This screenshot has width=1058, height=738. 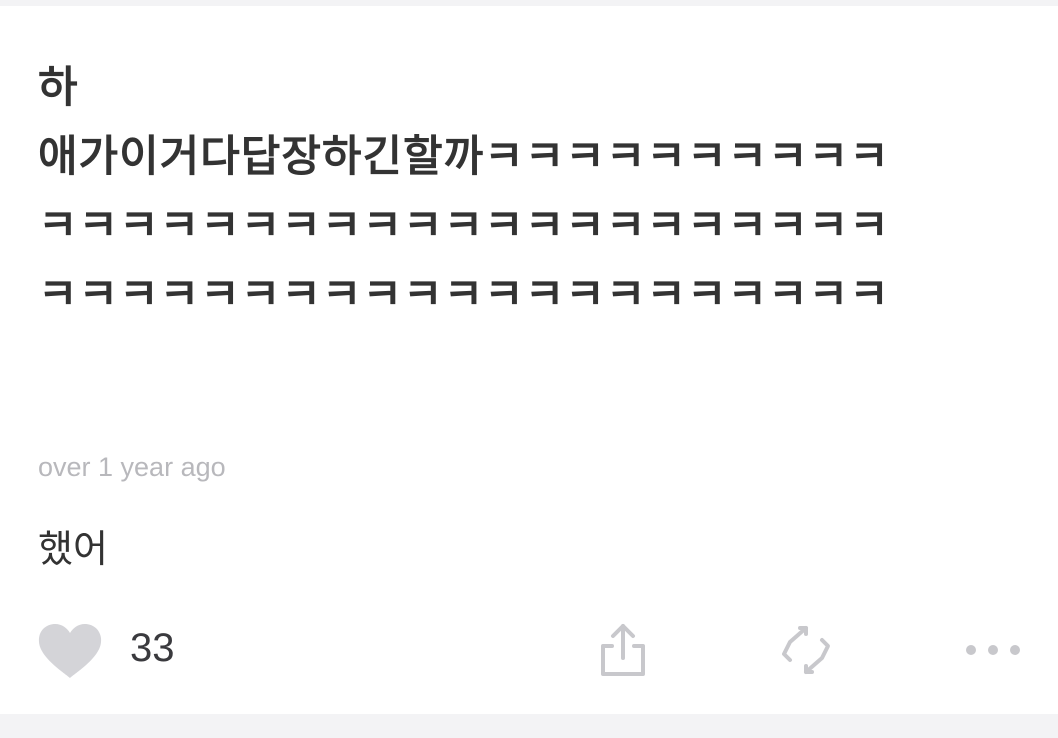 I want to click on share-icon, so click(x=623, y=650).